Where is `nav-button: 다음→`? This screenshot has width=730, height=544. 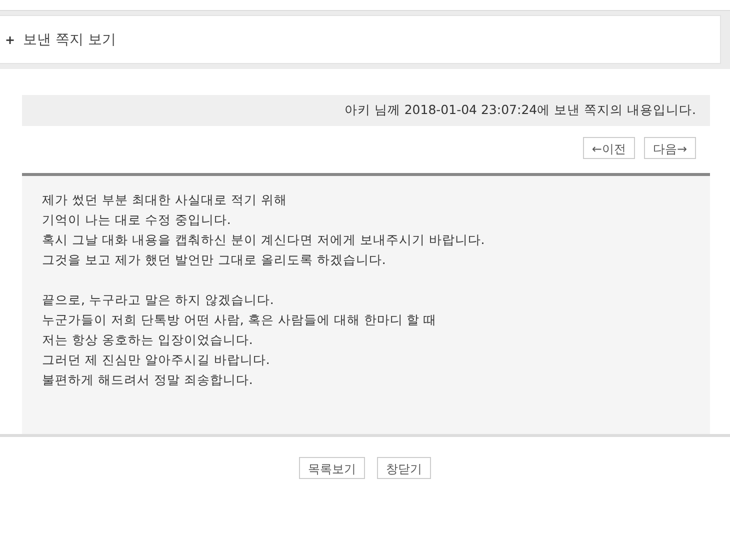 nav-button: 다음→ is located at coordinates (670, 148).